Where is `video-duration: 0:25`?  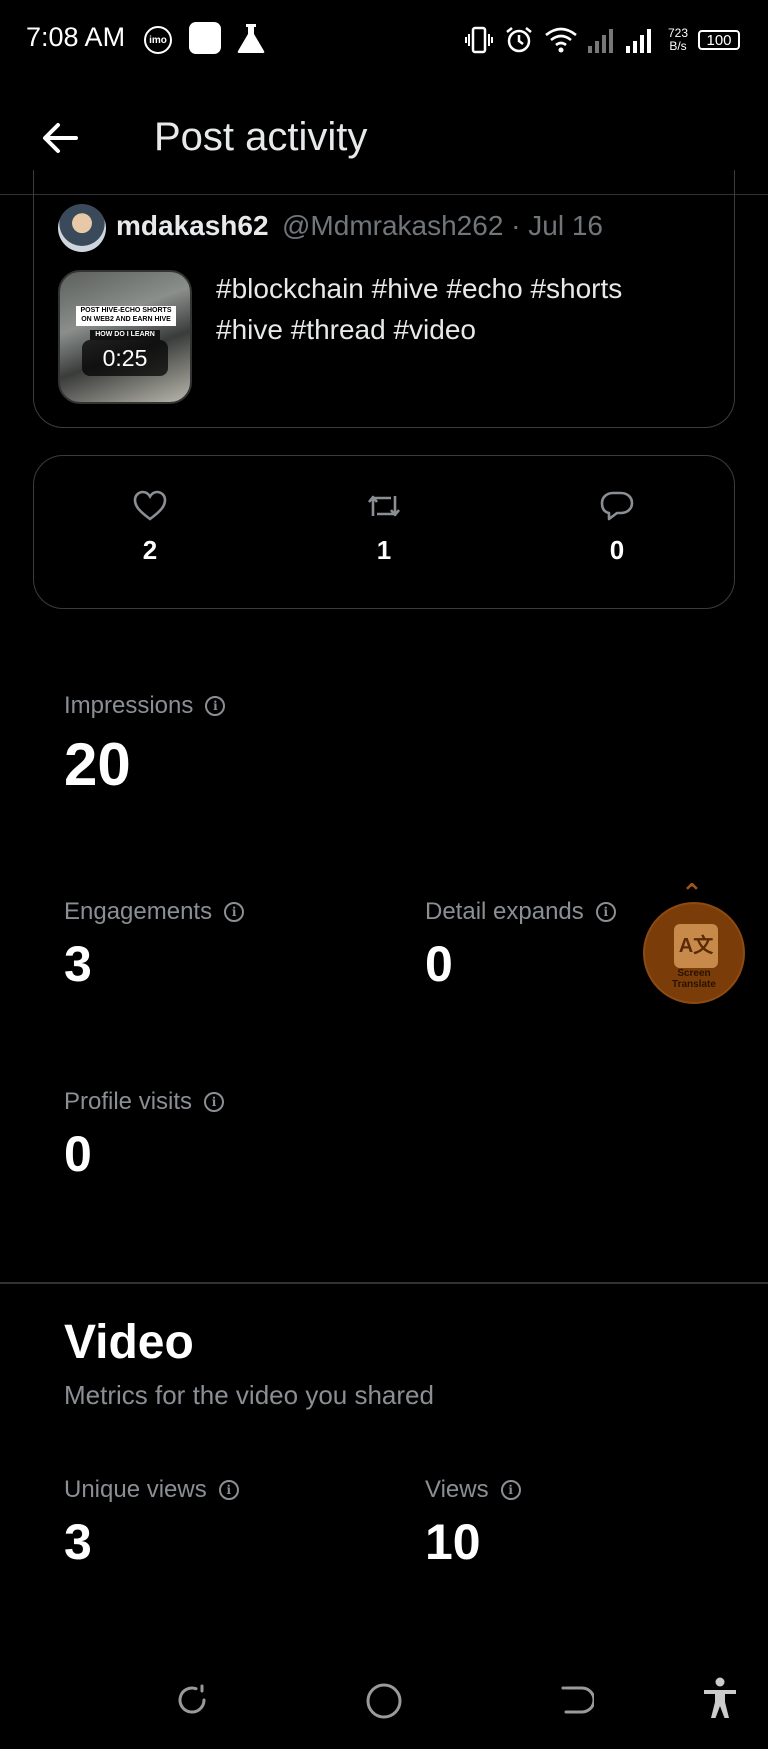
video-duration: 0:25 is located at coordinates (125, 358).